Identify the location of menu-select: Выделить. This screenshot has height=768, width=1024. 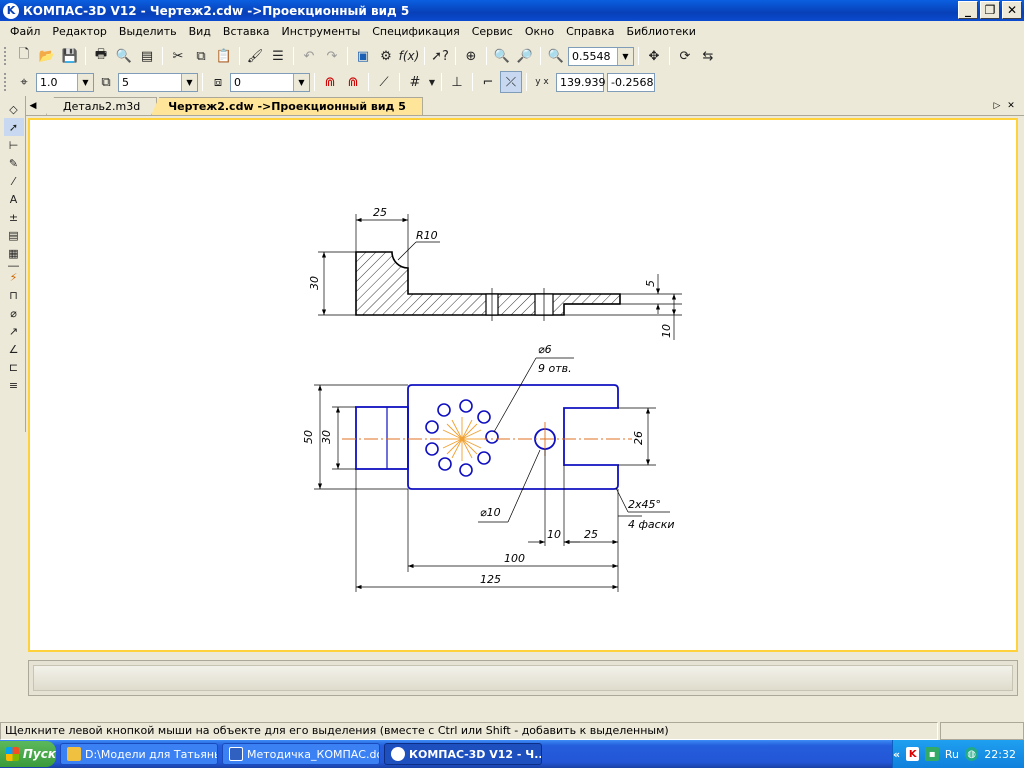
(148, 31).